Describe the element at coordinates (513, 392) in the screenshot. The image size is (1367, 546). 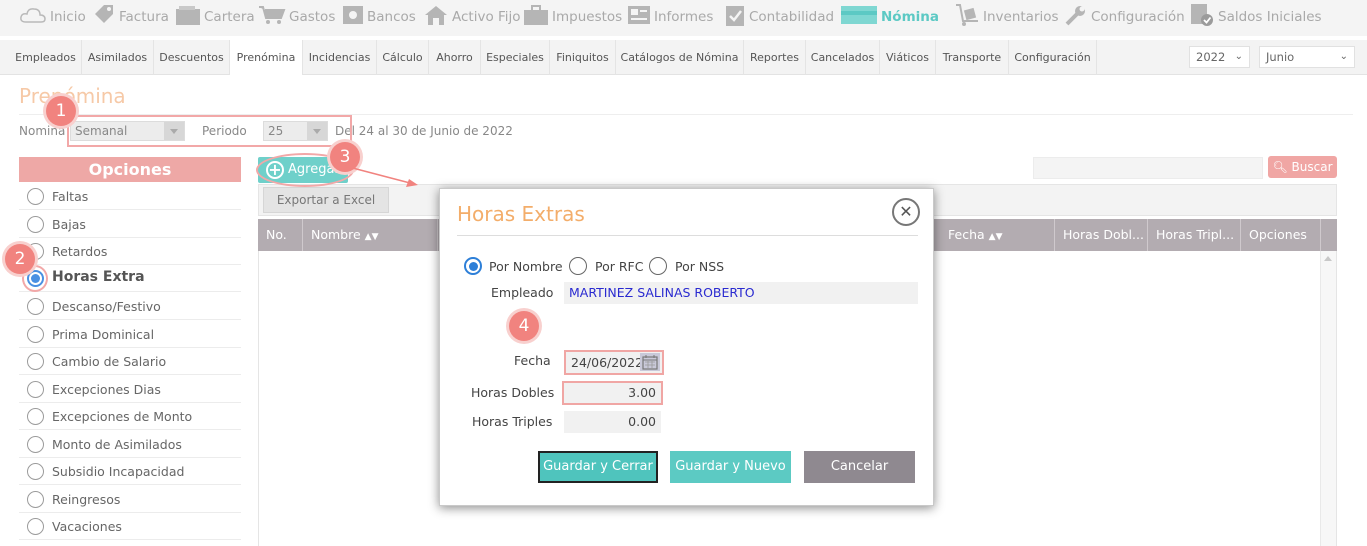
I see `horas-dobles-label: Horas Dobles` at that location.